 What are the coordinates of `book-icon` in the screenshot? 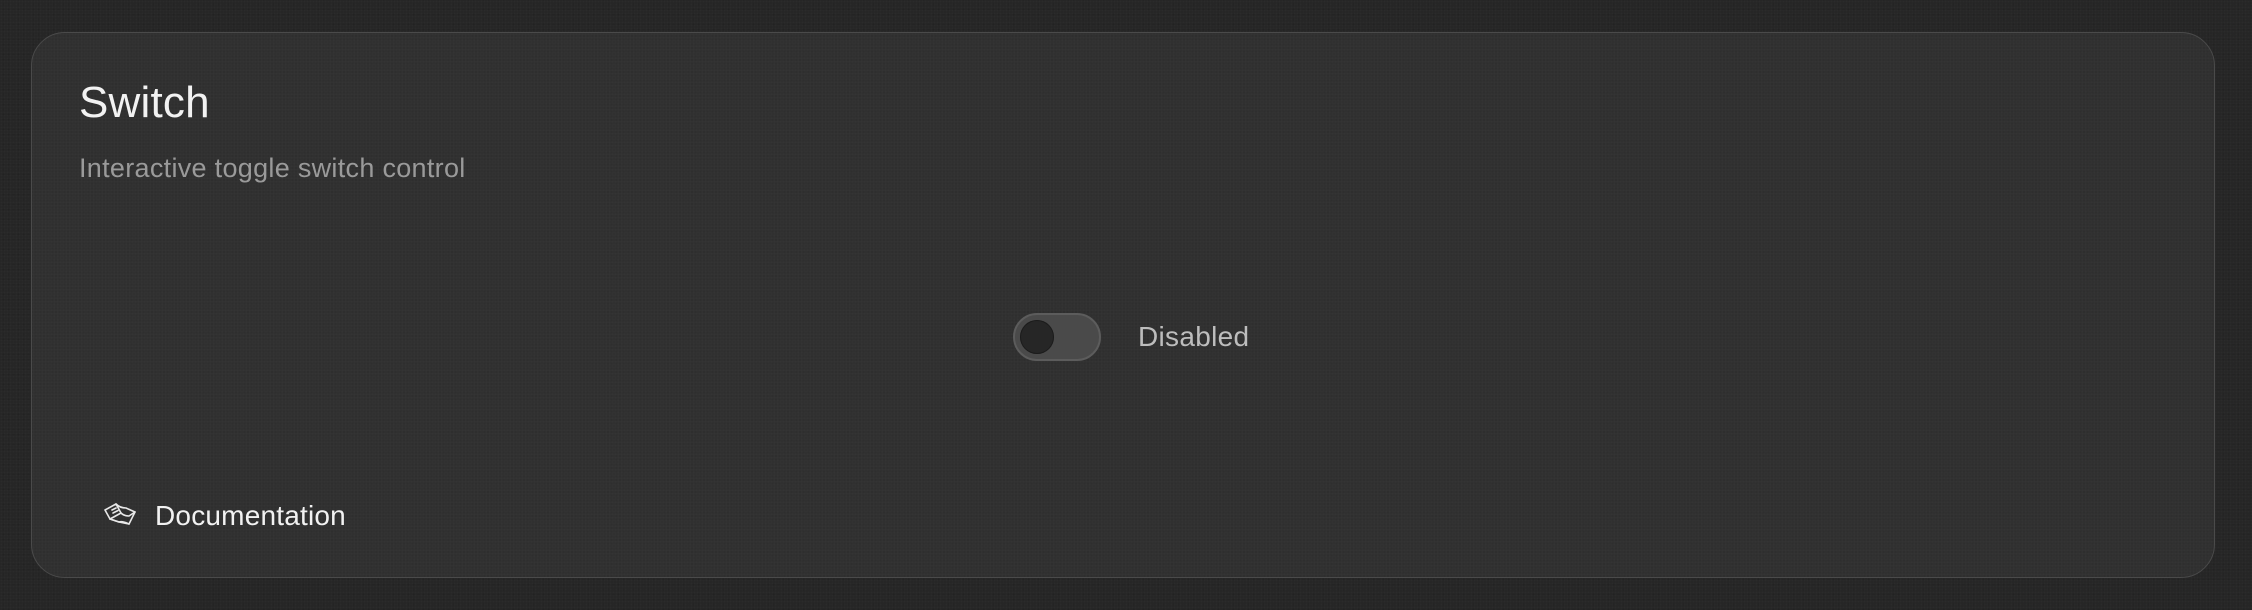 It's located at (120, 516).